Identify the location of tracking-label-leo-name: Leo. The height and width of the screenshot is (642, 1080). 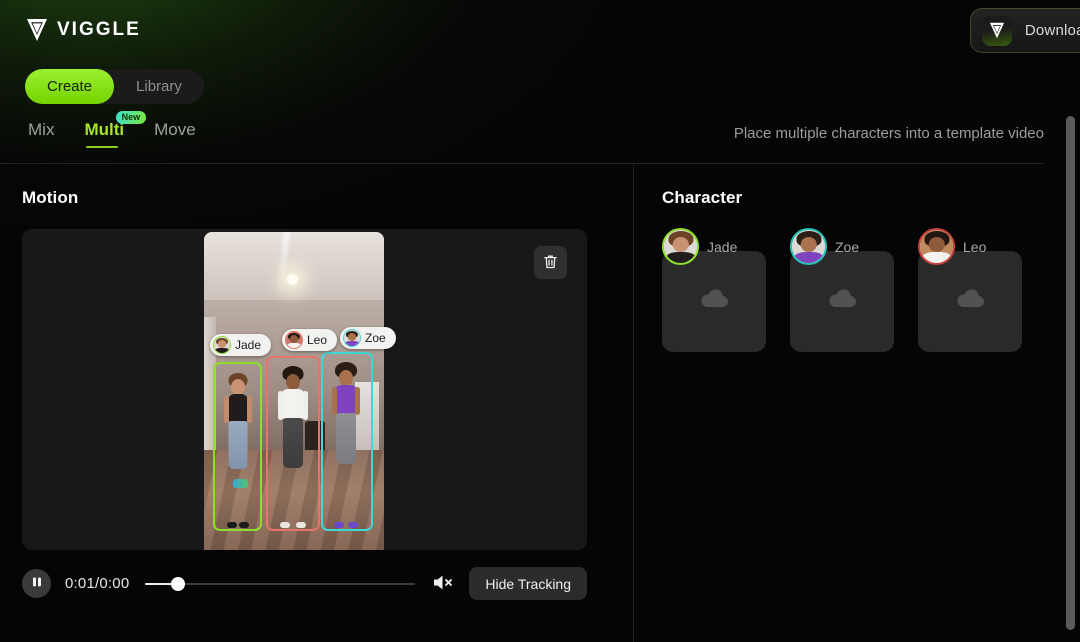
(317, 340).